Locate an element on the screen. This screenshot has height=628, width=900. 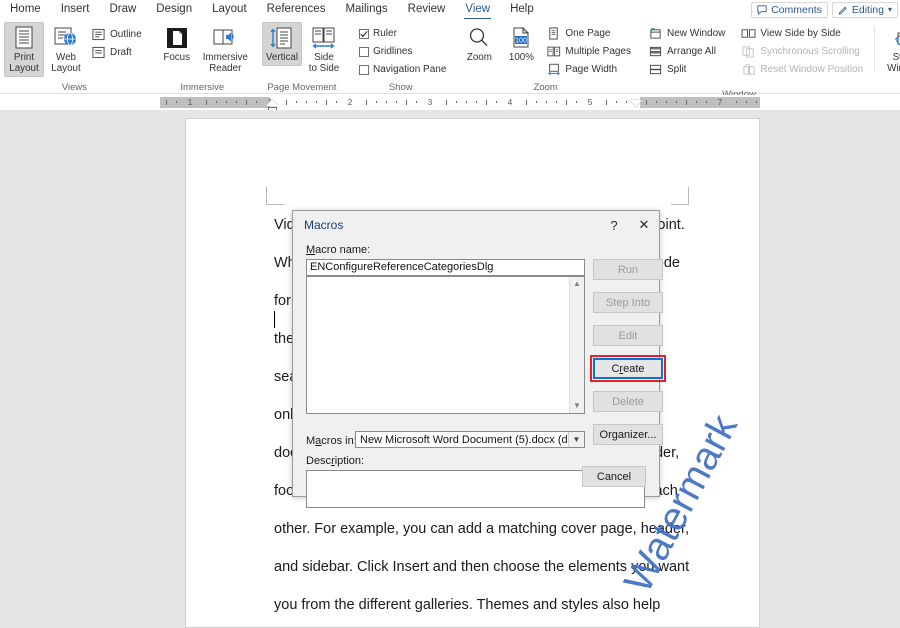
gridlines-label: Gridlines is located at coordinates (393, 51).